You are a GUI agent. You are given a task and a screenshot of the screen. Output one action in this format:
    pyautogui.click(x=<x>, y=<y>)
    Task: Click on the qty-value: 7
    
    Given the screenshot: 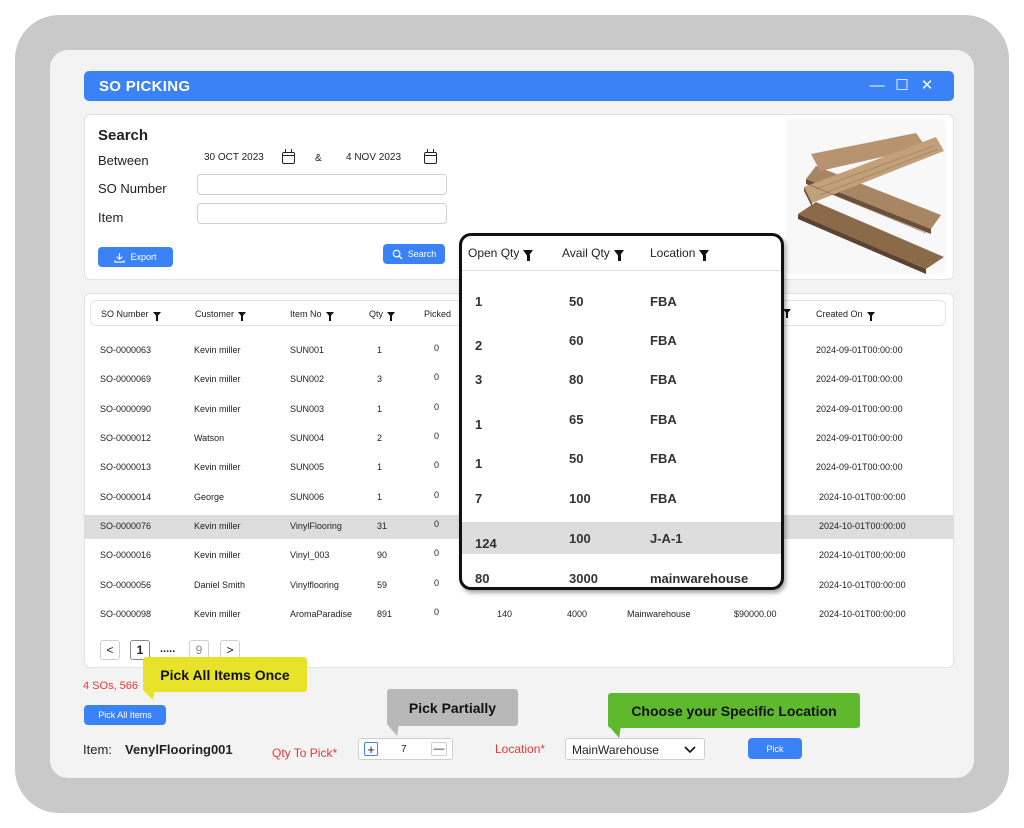 What is the action you would take?
    pyautogui.click(x=404, y=749)
    